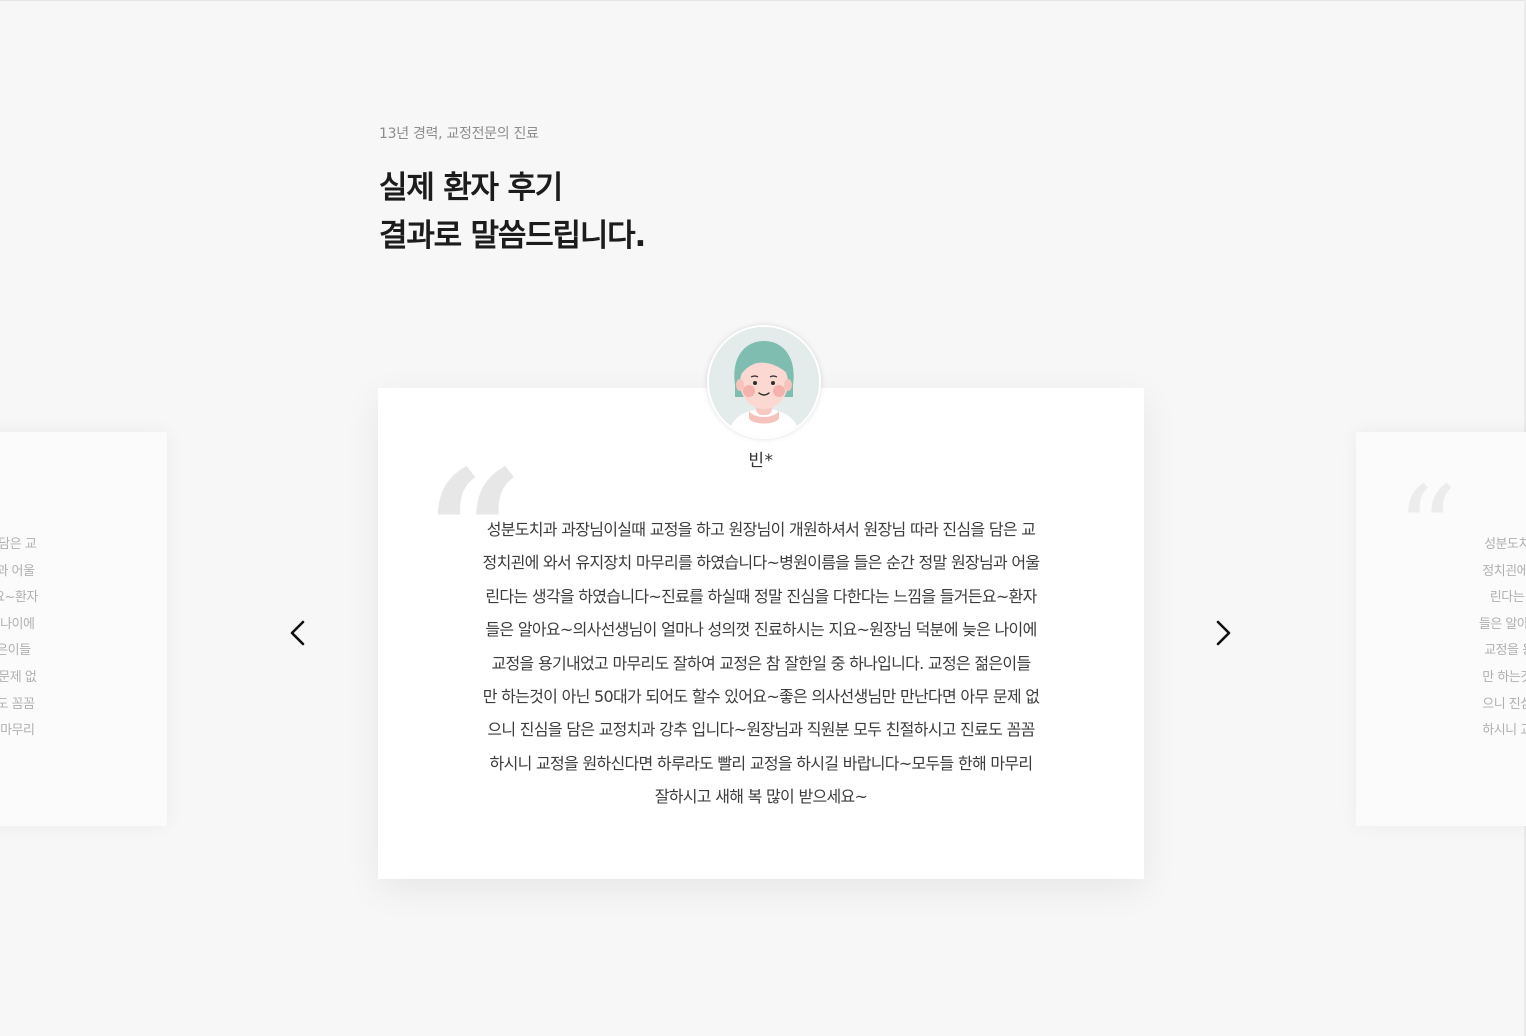  Describe the element at coordinates (17, 731) in the screenshot. I see `review-line: 모두들 한해 마무리` at that location.